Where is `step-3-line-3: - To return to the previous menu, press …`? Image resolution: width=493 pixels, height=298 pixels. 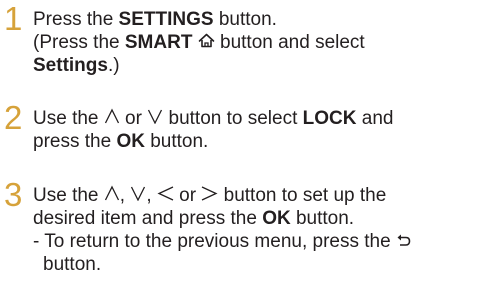
step-3-line-3: - To return to the previous menu, press … is located at coordinates (222, 242).